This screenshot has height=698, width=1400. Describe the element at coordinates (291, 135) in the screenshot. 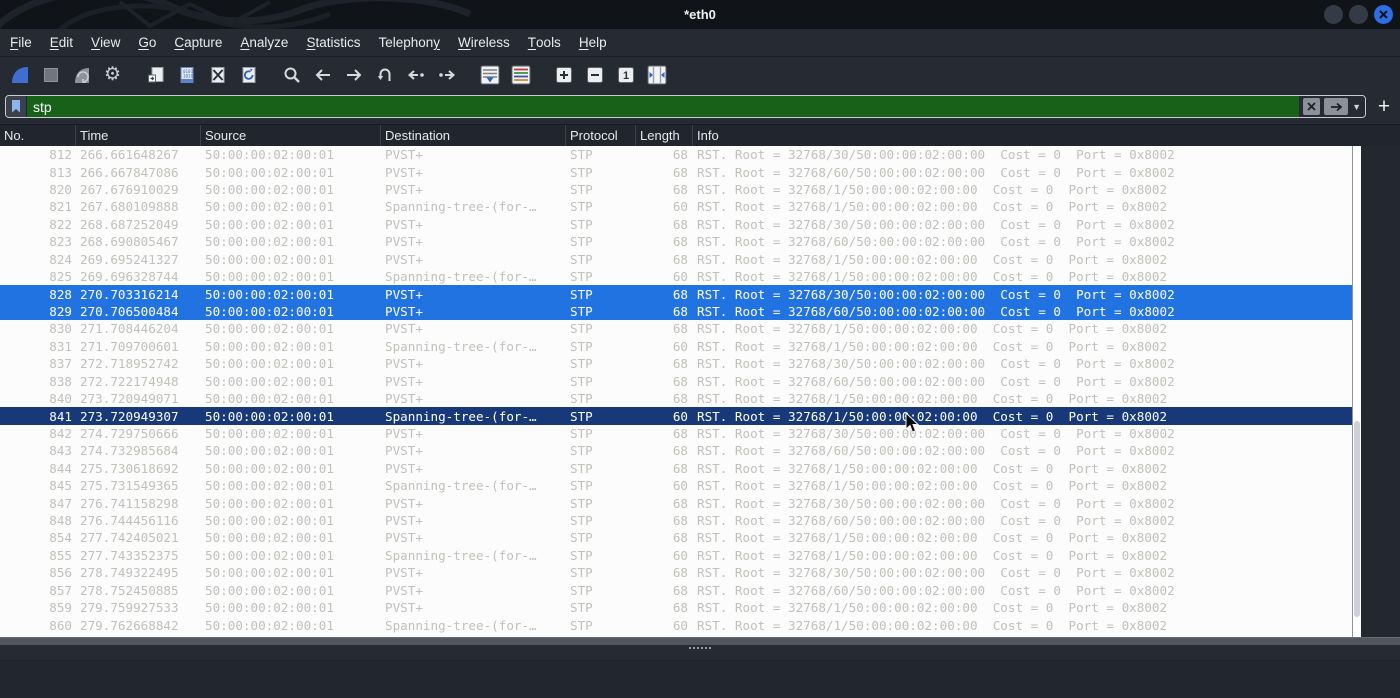

I see `column-header-source: Source` at that location.